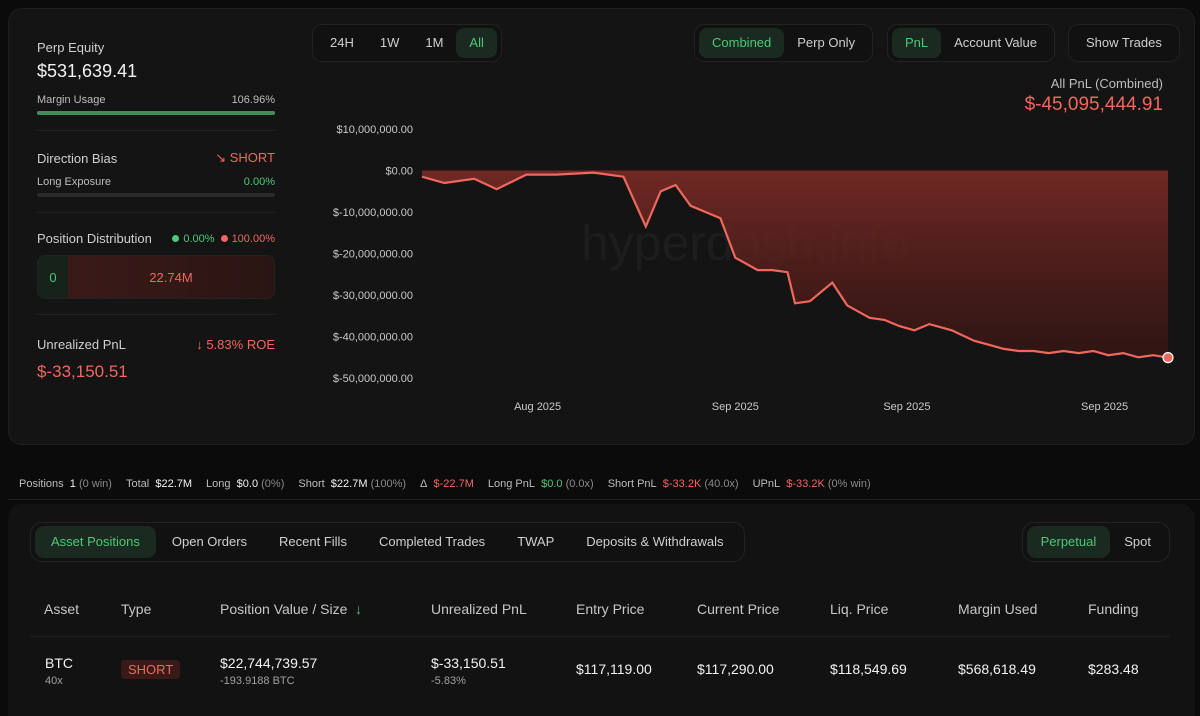  What do you see at coordinates (71, 100) in the screenshot?
I see `margin-usage-label: Margin Usage` at bounding box center [71, 100].